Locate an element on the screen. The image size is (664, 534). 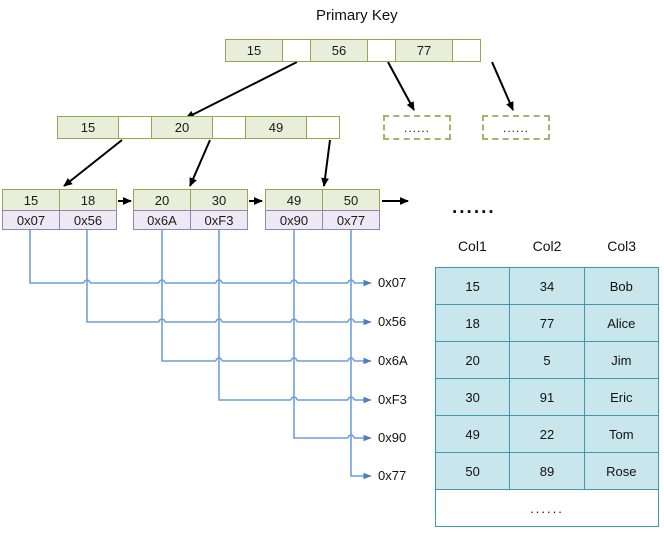
table-cell: 89 is located at coordinates (547, 471).